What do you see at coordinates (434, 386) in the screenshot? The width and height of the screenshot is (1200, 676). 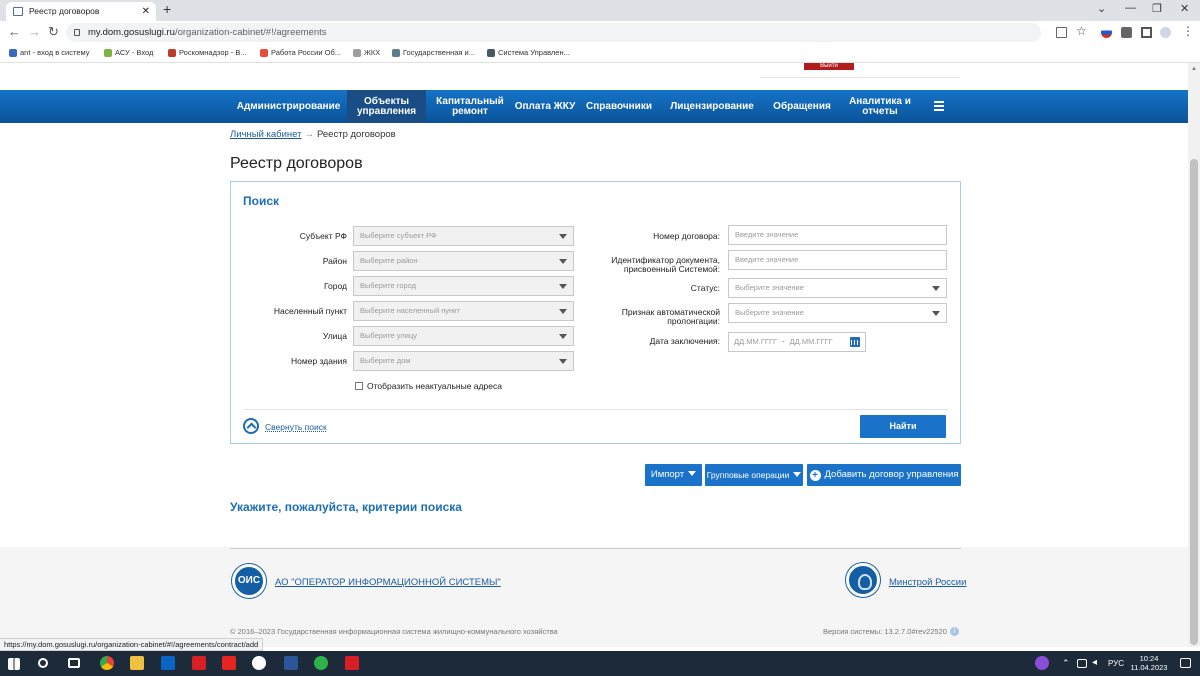 I see `show-inactive-label: Отобразить неактуальные адреса` at bounding box center [434, 386].